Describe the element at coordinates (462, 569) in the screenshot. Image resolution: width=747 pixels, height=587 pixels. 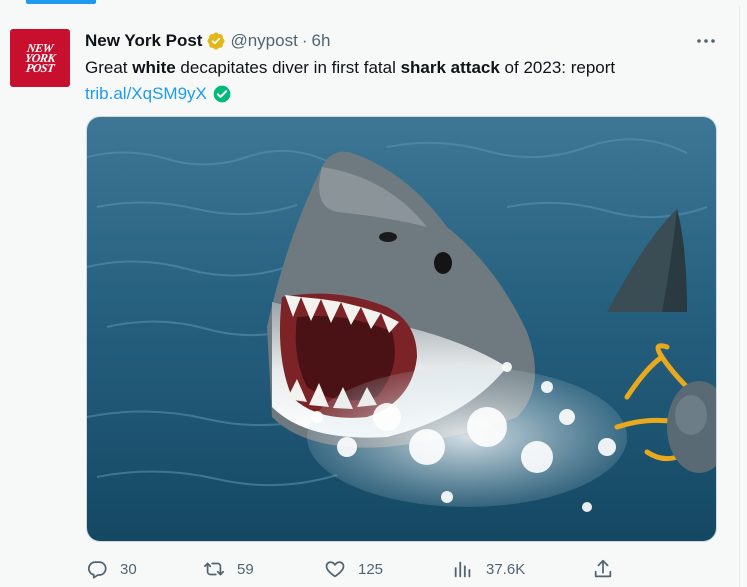
I see `analytics-icon` at that location.